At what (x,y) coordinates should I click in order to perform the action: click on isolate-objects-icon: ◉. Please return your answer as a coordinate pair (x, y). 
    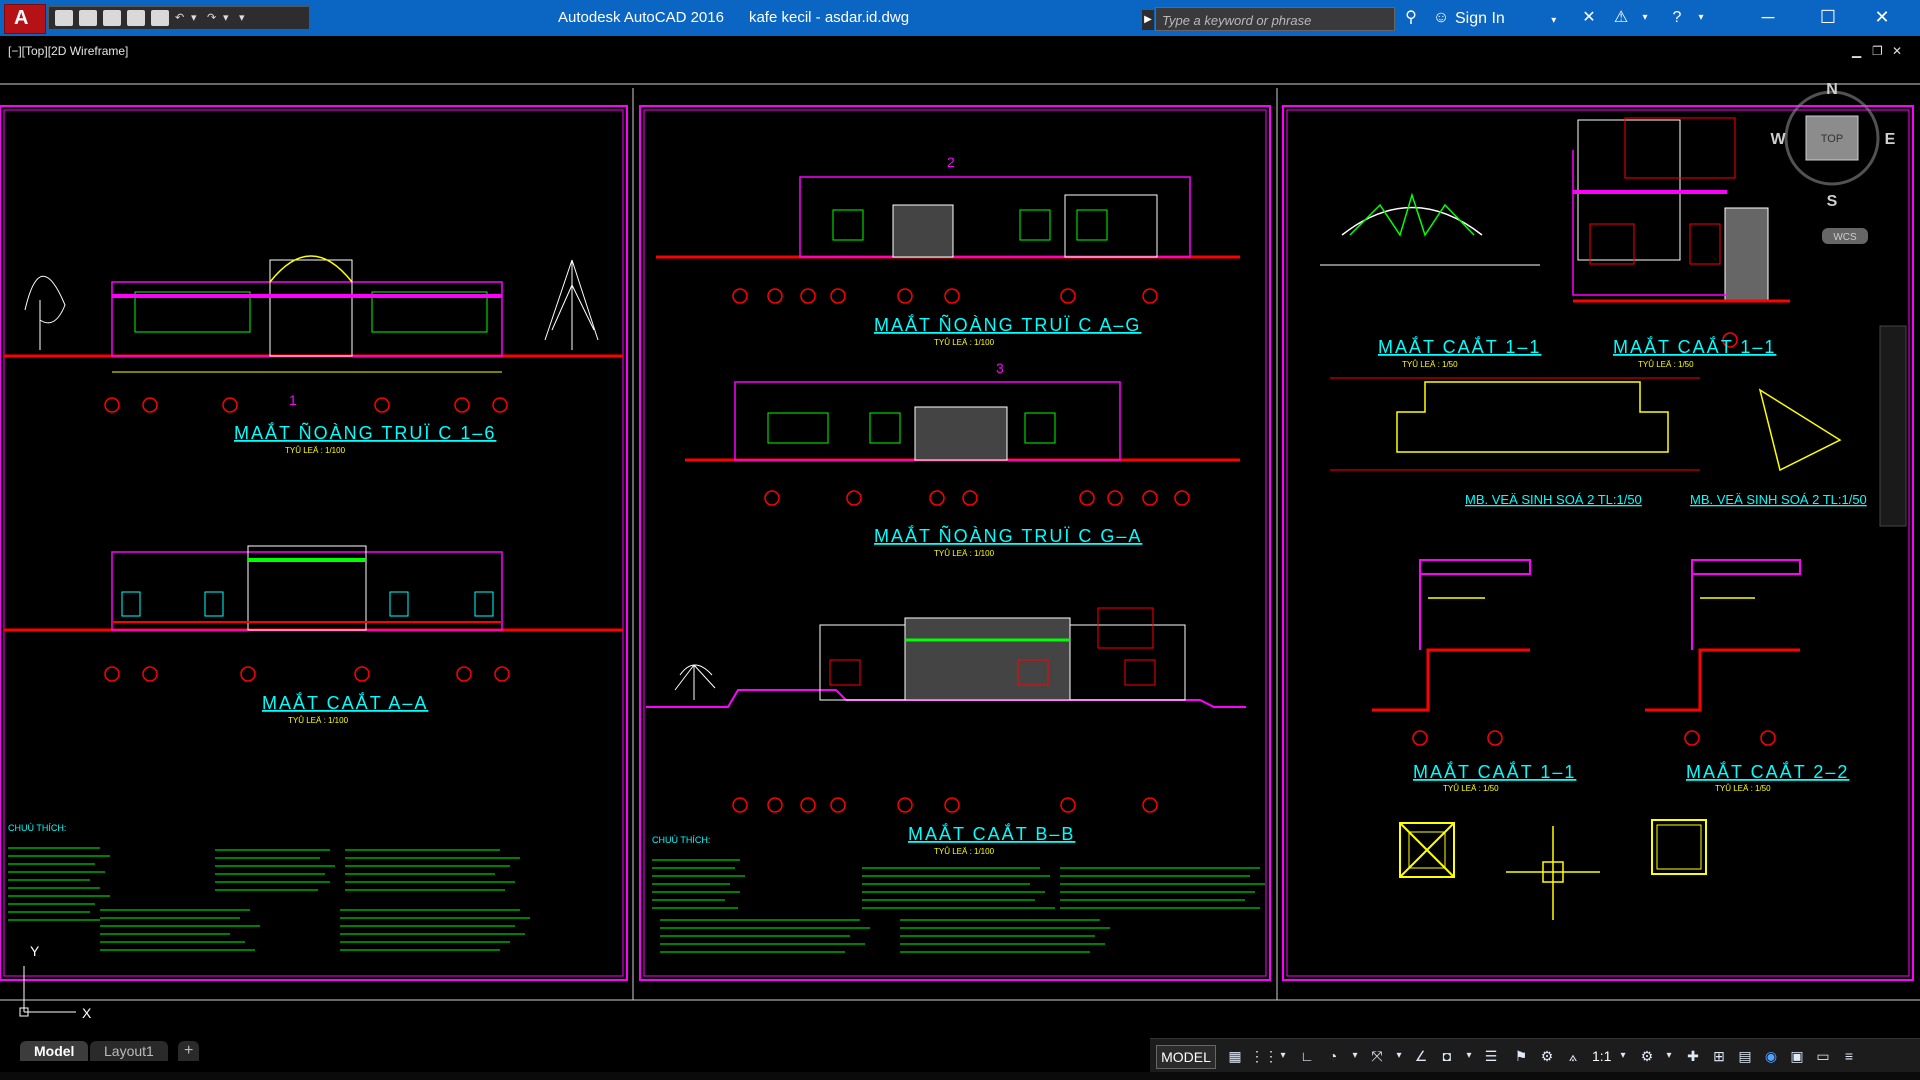
    Looking at the image, I should click on (1771, 1056).